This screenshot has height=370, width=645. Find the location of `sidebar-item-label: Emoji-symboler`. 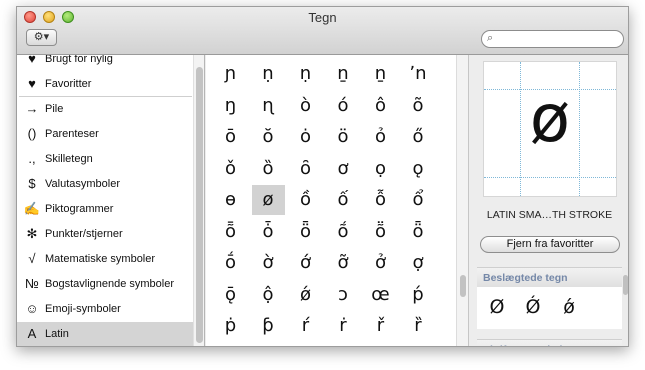

sidebar-item-label: Emoji-symboler is located at coordinates (83, 309).